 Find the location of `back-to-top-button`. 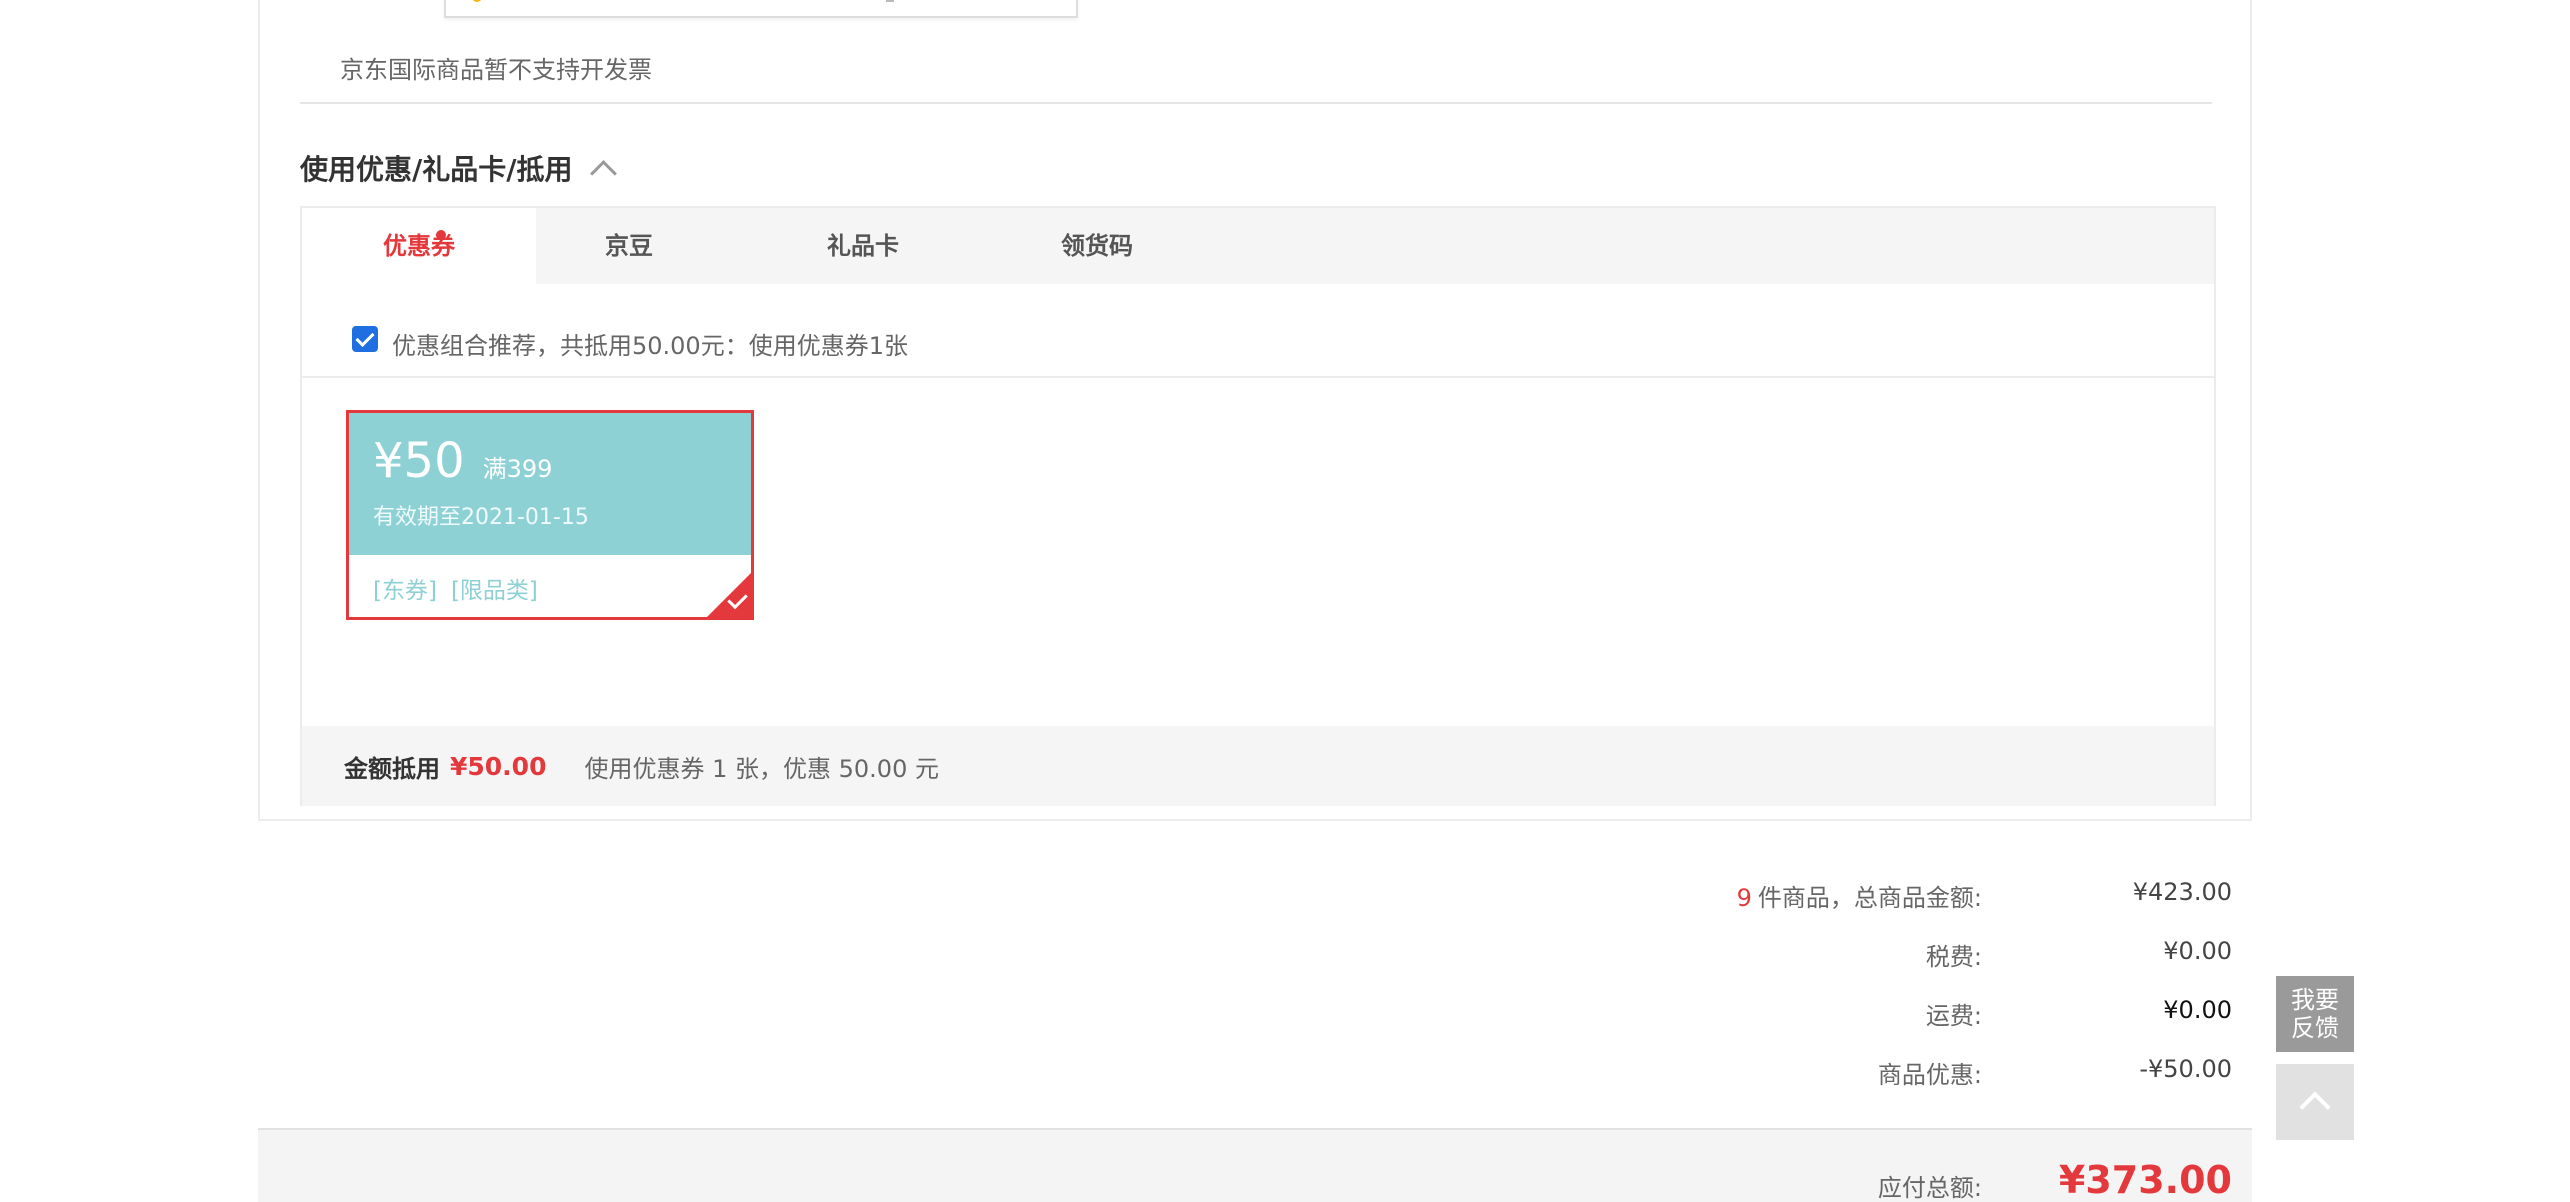

back-to-top-button is located at coordinates (2315, 1102).